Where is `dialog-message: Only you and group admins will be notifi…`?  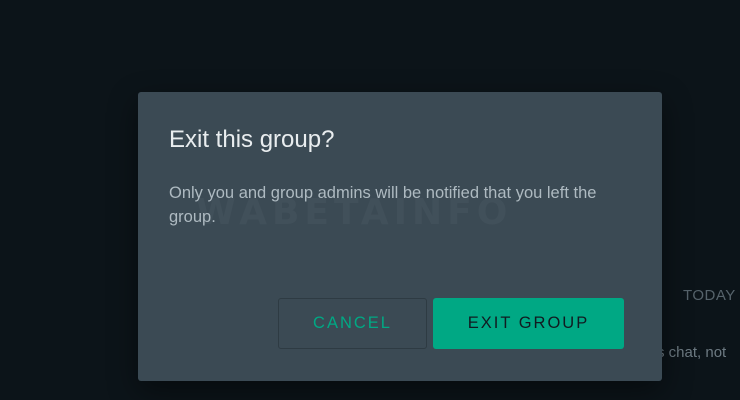 dialog-message: Only you and group admins will be notifi… is located at coordinates (383, 205).